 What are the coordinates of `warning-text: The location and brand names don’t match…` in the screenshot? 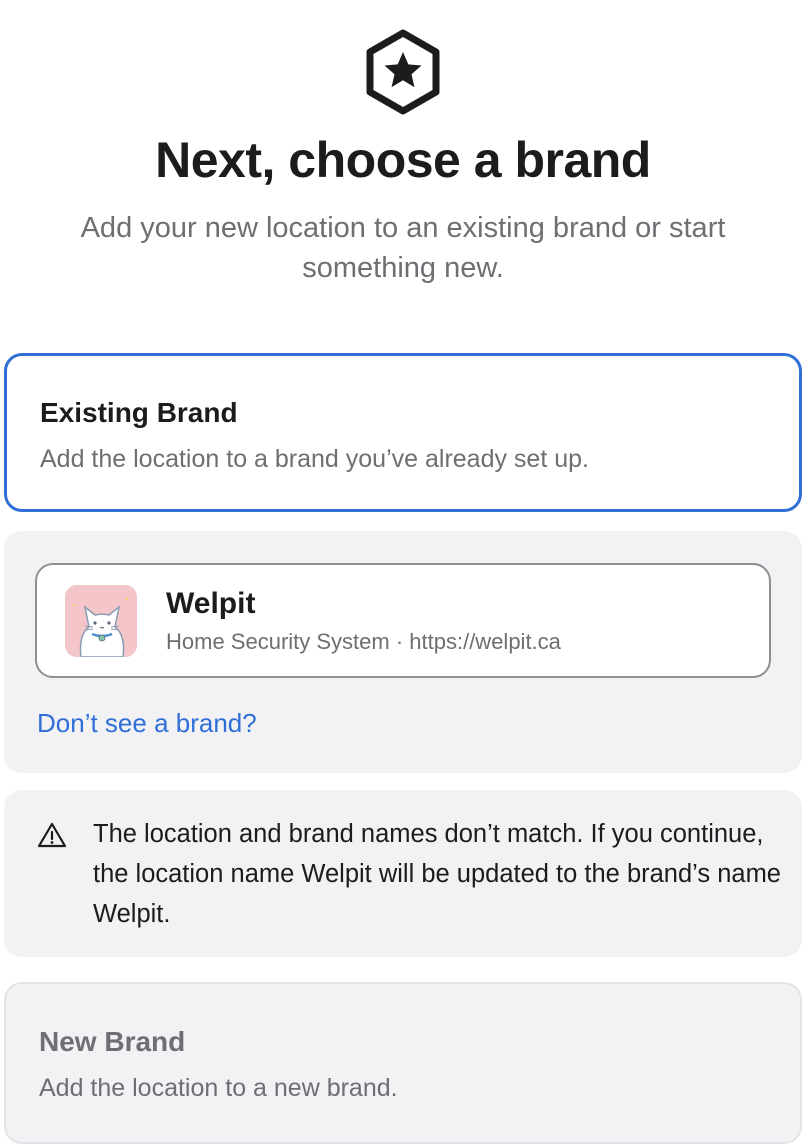 It's located at (437, 874).